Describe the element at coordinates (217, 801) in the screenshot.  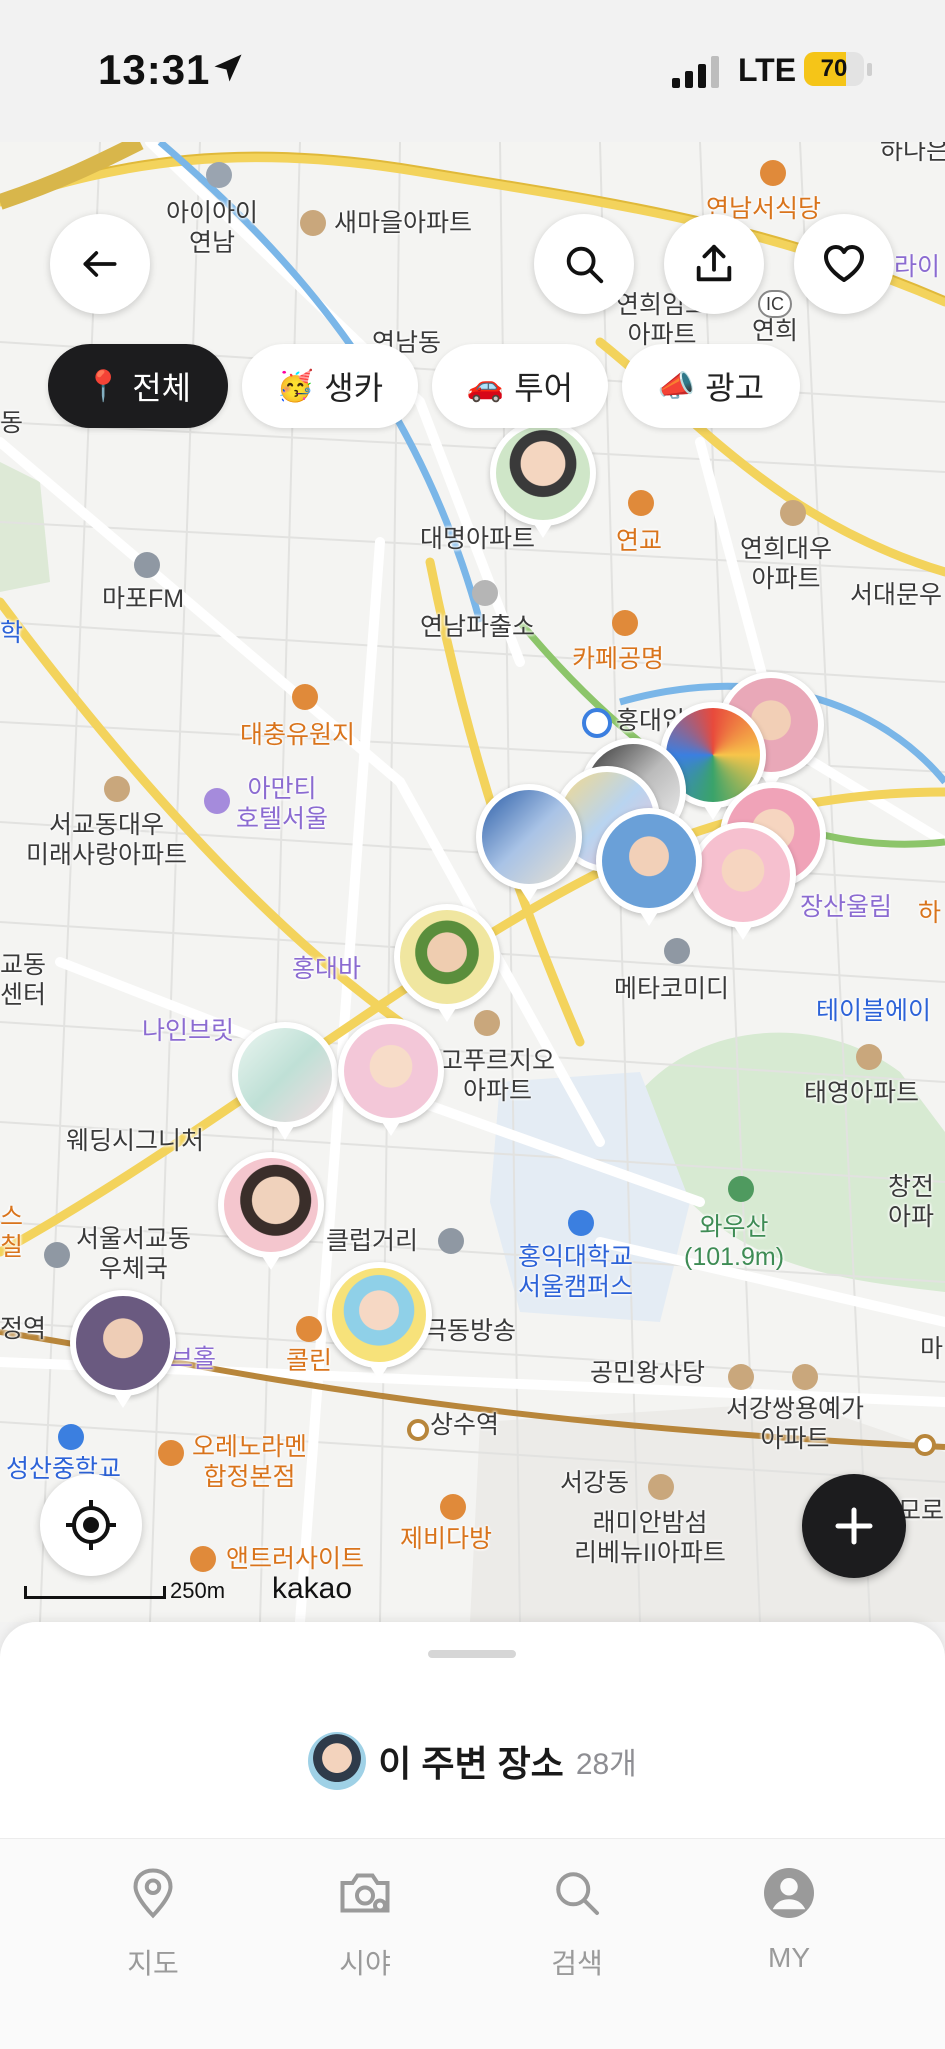
I see `poi-hotel-icon` at that location.